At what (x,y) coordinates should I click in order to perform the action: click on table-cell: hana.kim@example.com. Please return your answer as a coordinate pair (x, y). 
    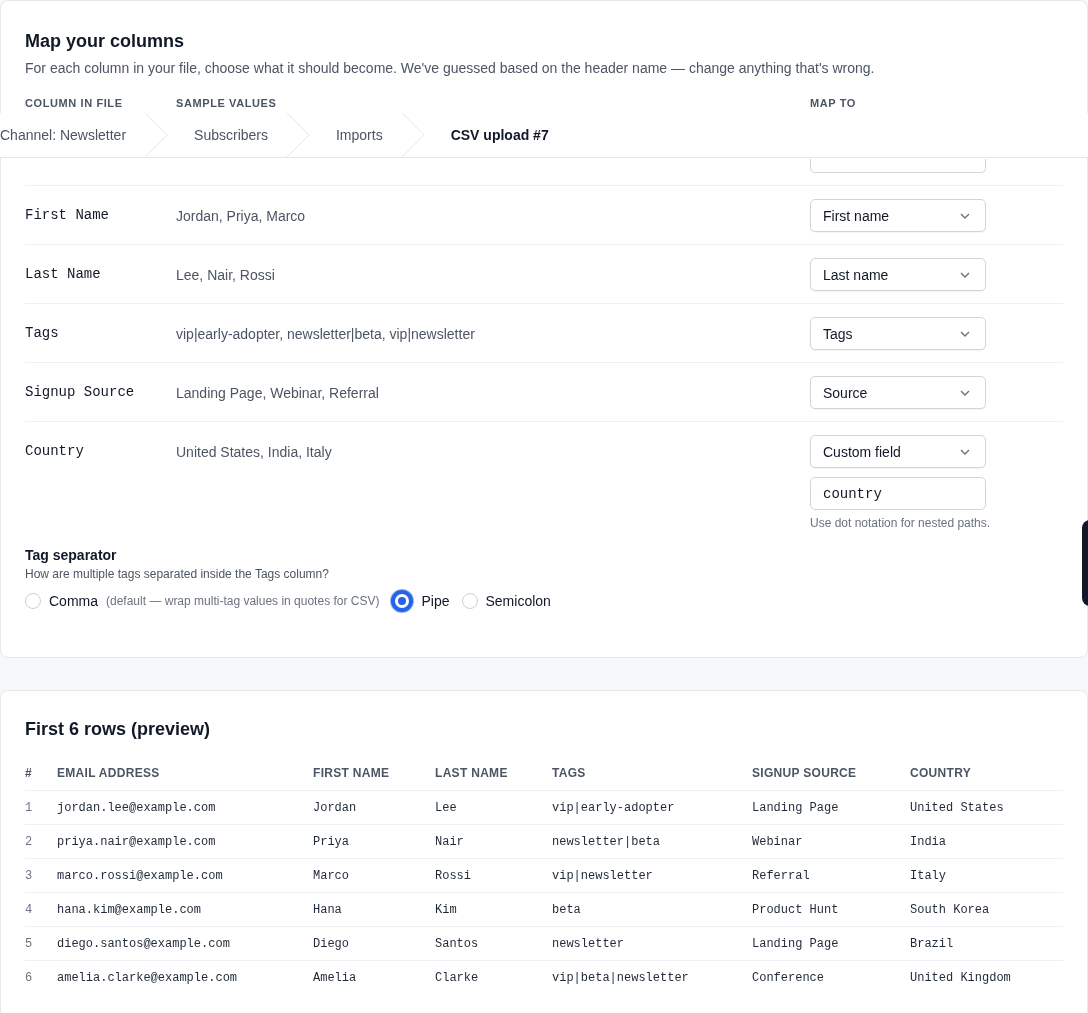
    Looking at the image, I should click on (129, 909).